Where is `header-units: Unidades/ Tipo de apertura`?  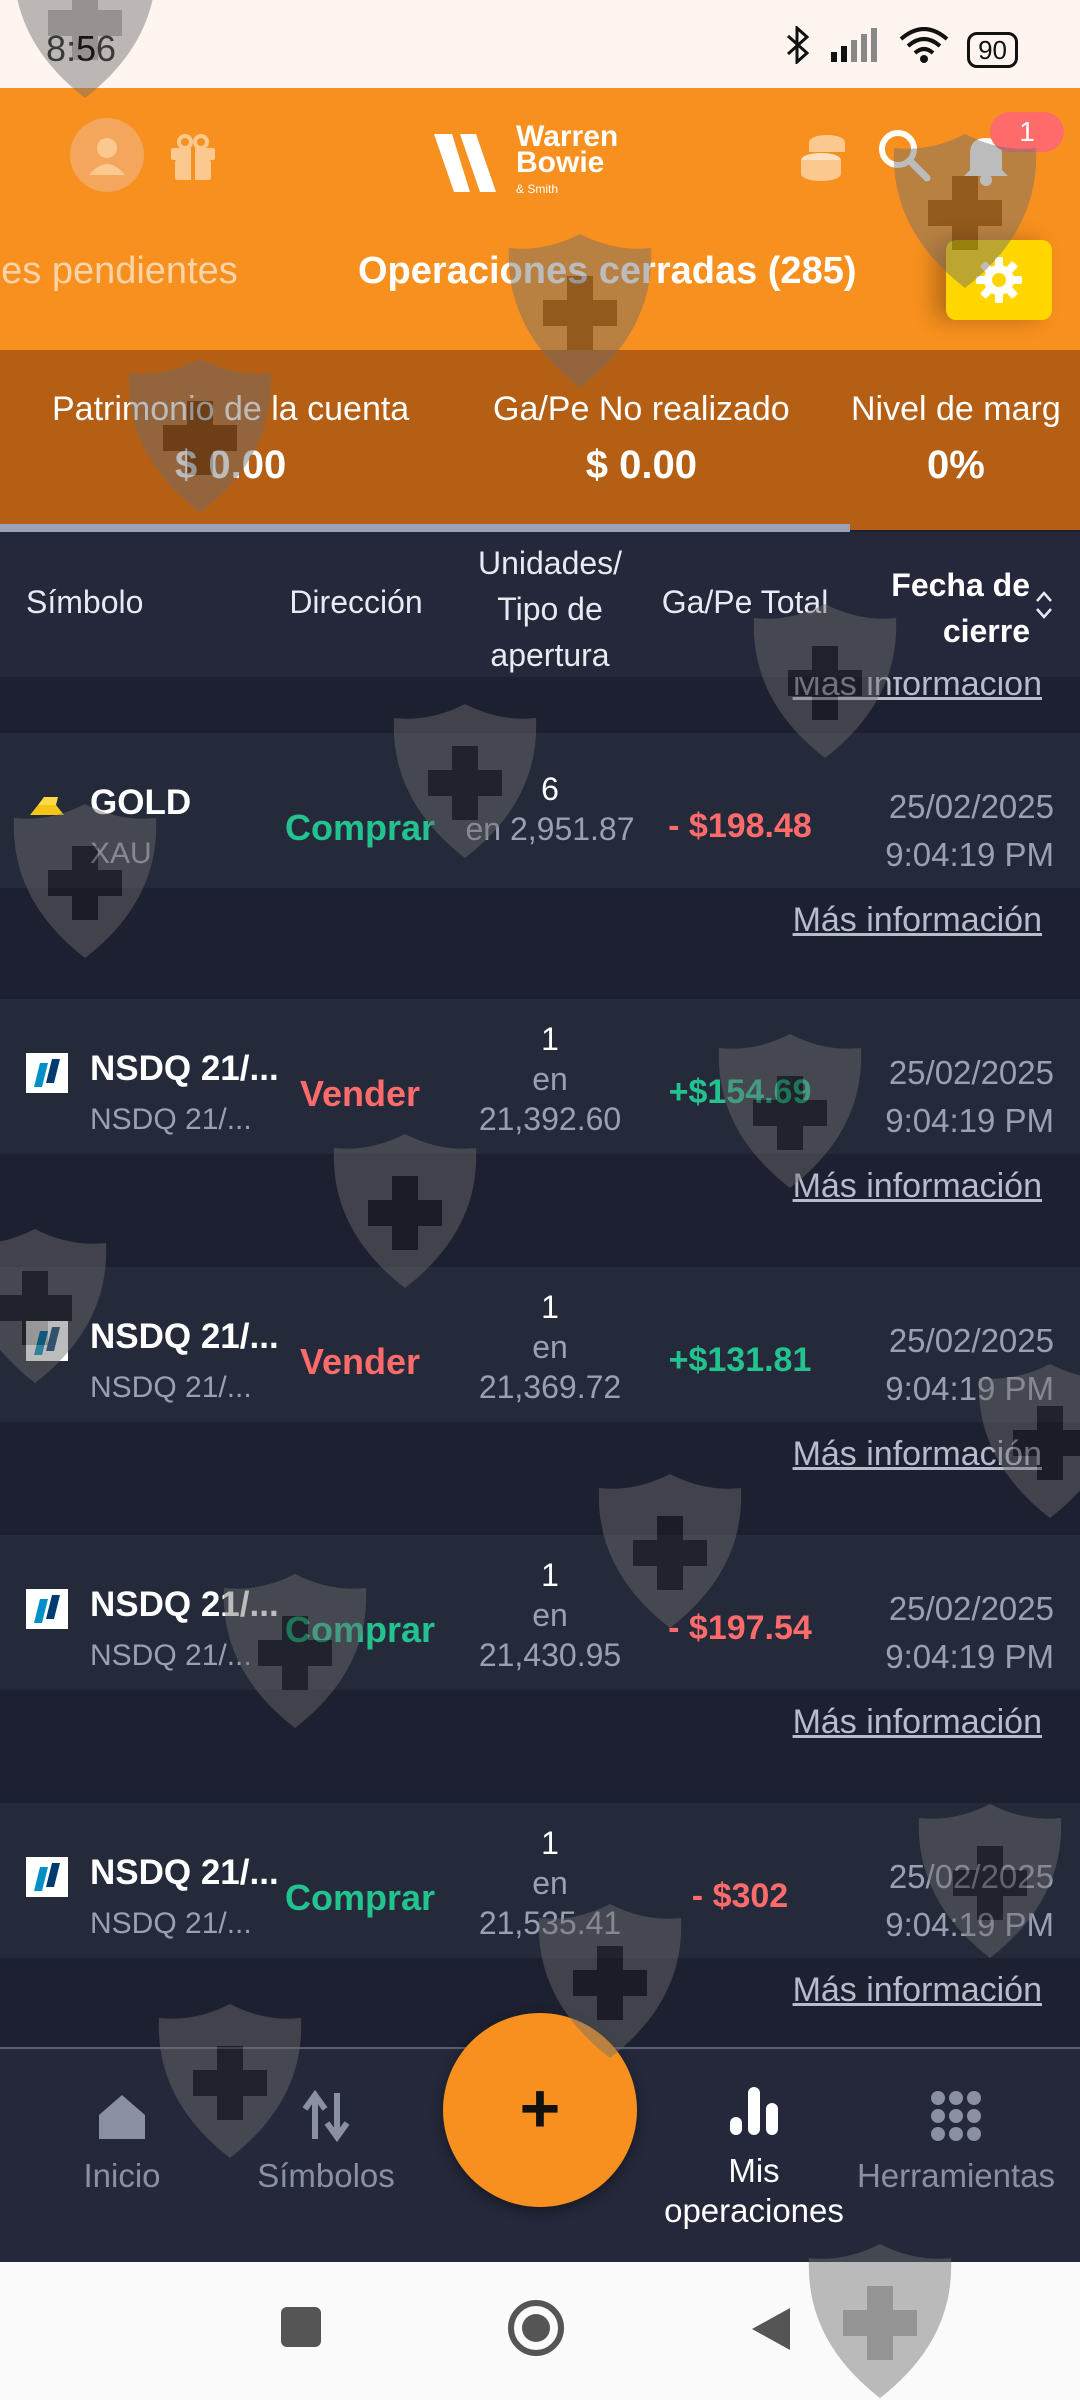
header-units: Unidades/ Tipo de apertura is located at coordinates (550, 609).